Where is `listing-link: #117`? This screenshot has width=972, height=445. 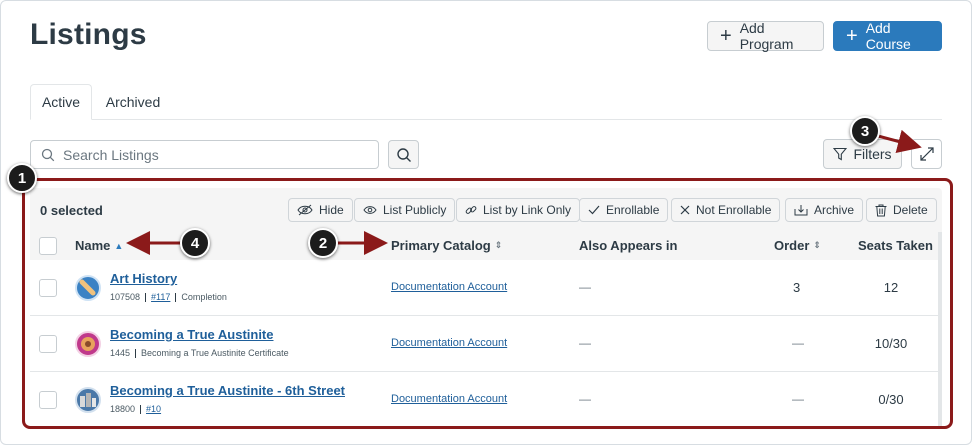 listing-link: #117 is located at coordinates (160, 297).